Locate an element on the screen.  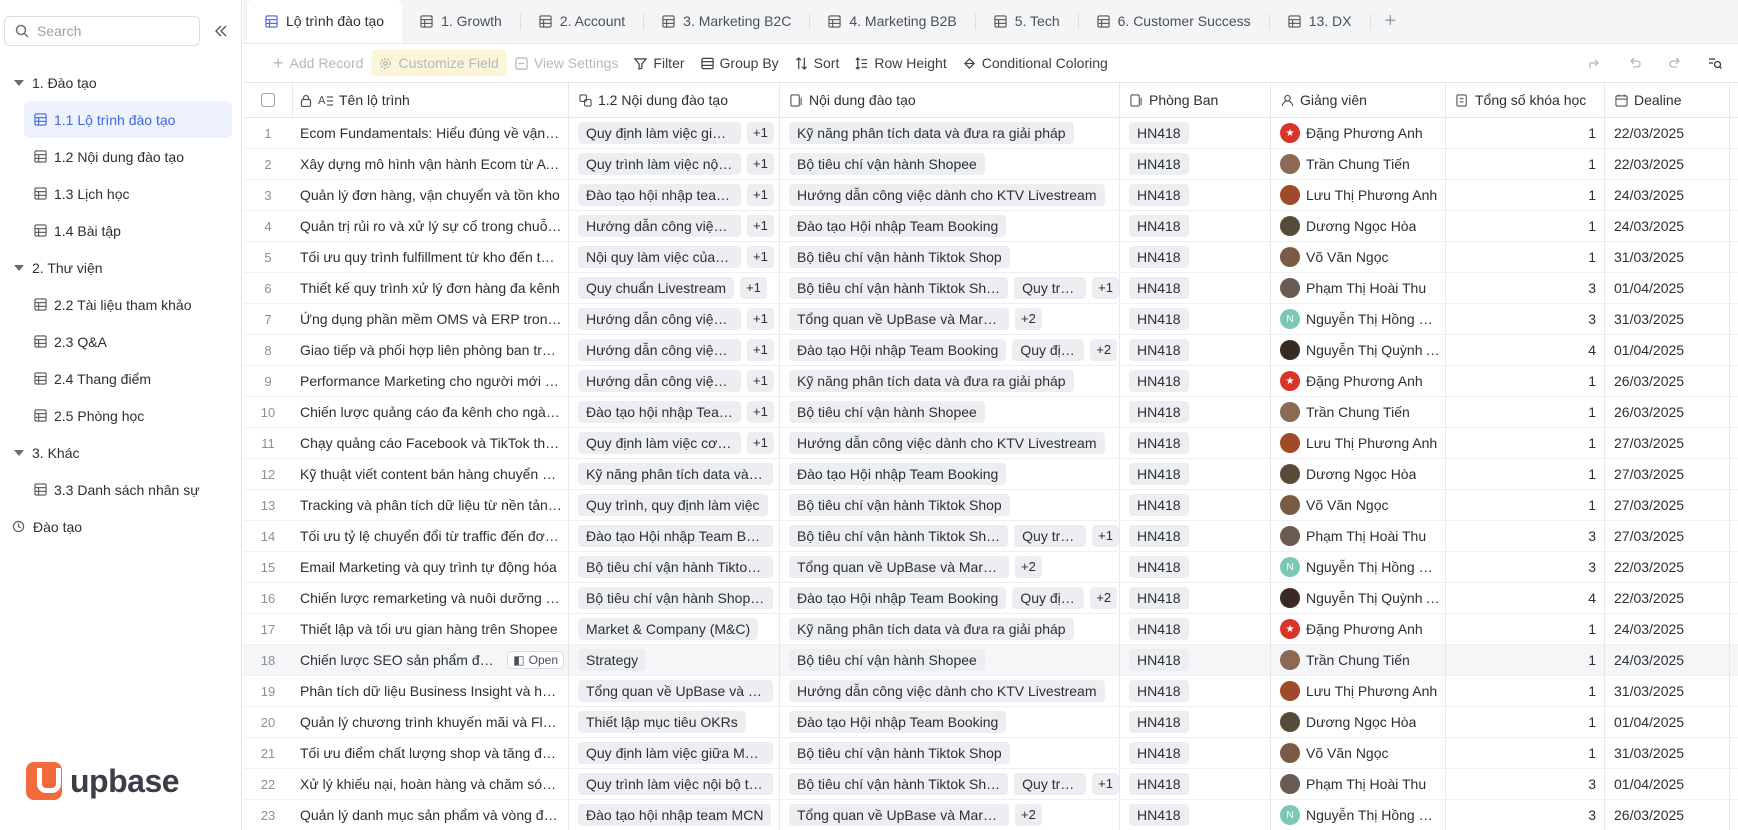
share-icon is located at coordinates (1595, 63).